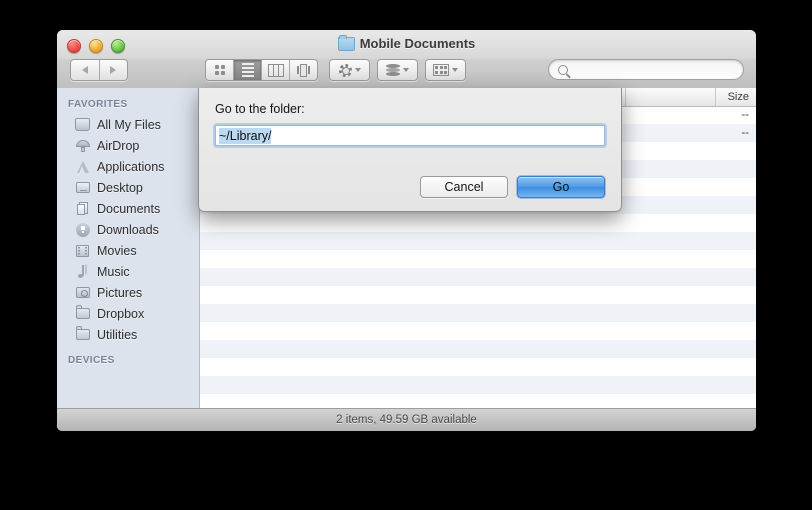 The width and height of the screenshot is (812, 510). I want to click on forward-button, so click(113, 70).